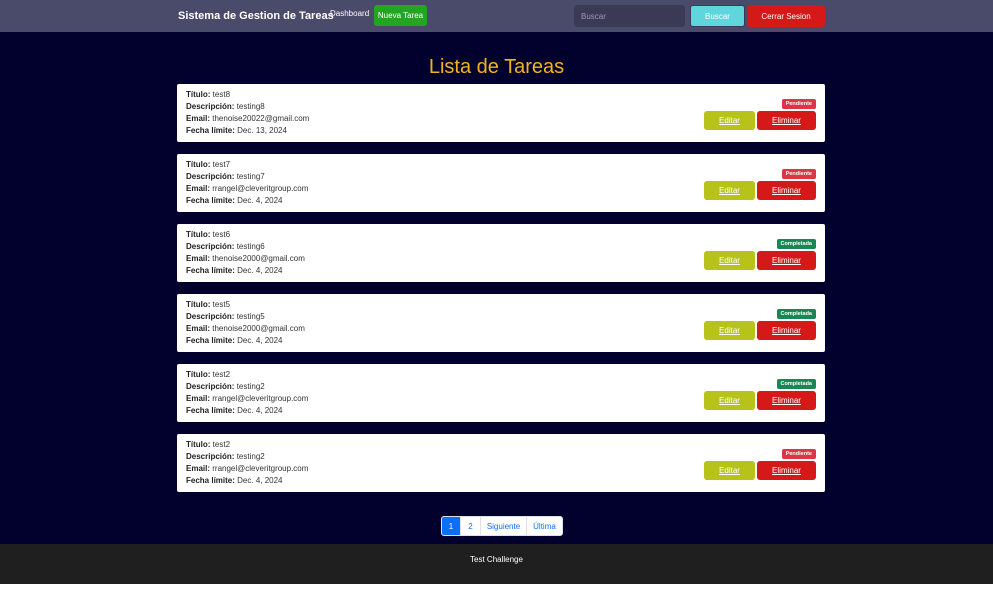 Image resolution: width=993 pixels, height=605 pixels. Describe the element at coordinates (262, 130) in the screenshot. I see `task-due-date: Dec. 13, 2024` at that location.